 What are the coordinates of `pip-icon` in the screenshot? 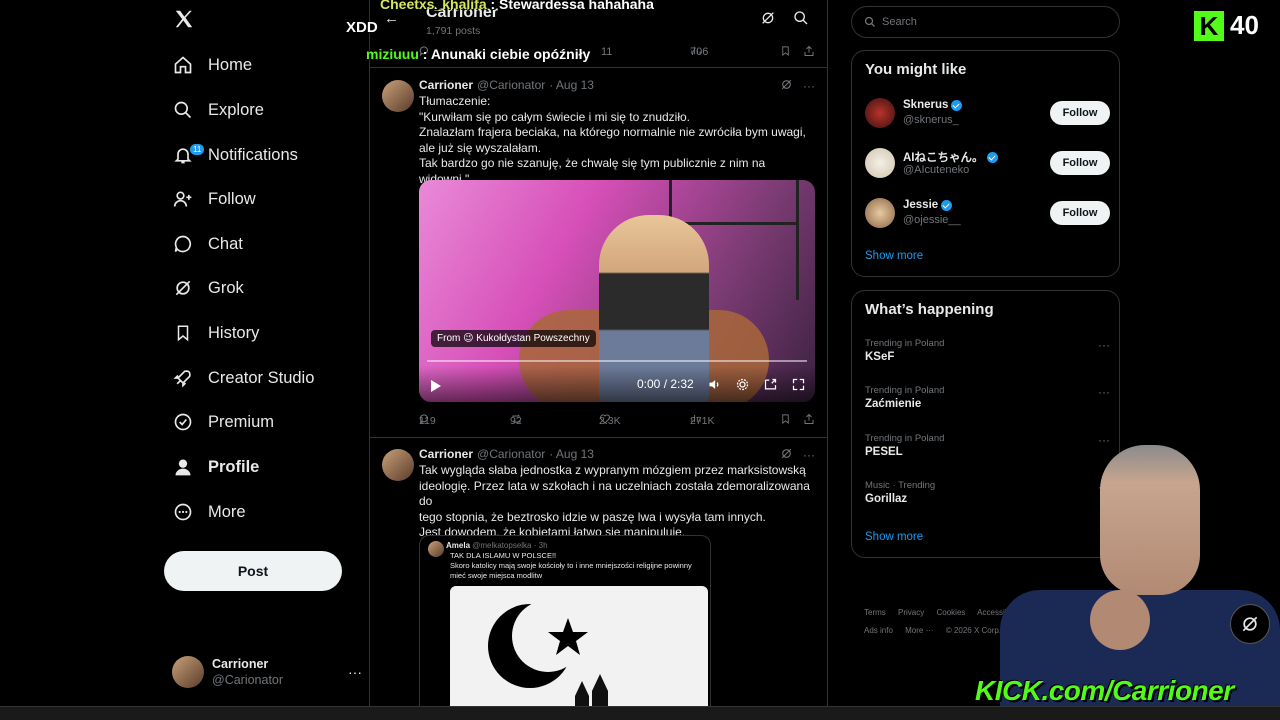 It's located at (771, 385).